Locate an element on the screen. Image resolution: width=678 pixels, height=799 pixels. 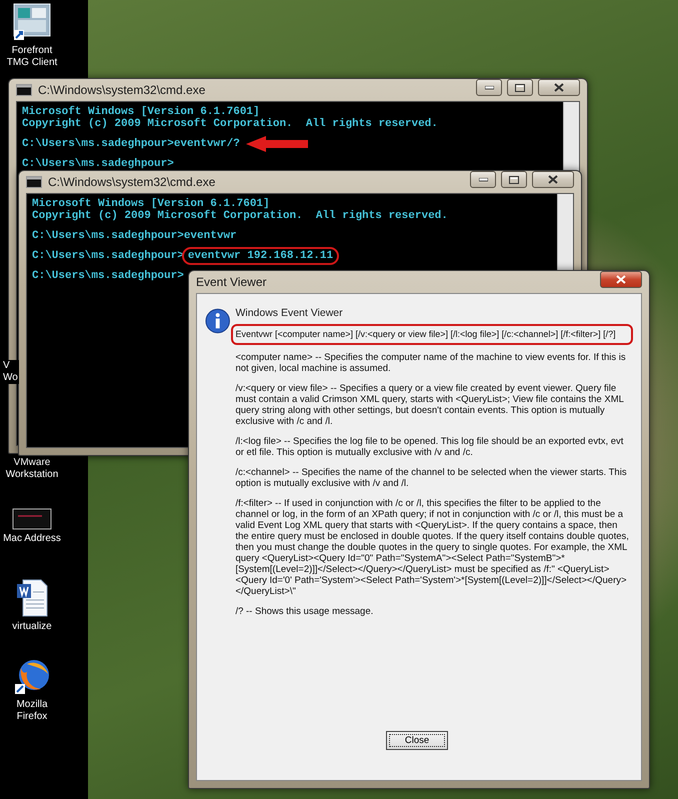
desktop-icon-label: virtualize is located at coordinates (32, 627).